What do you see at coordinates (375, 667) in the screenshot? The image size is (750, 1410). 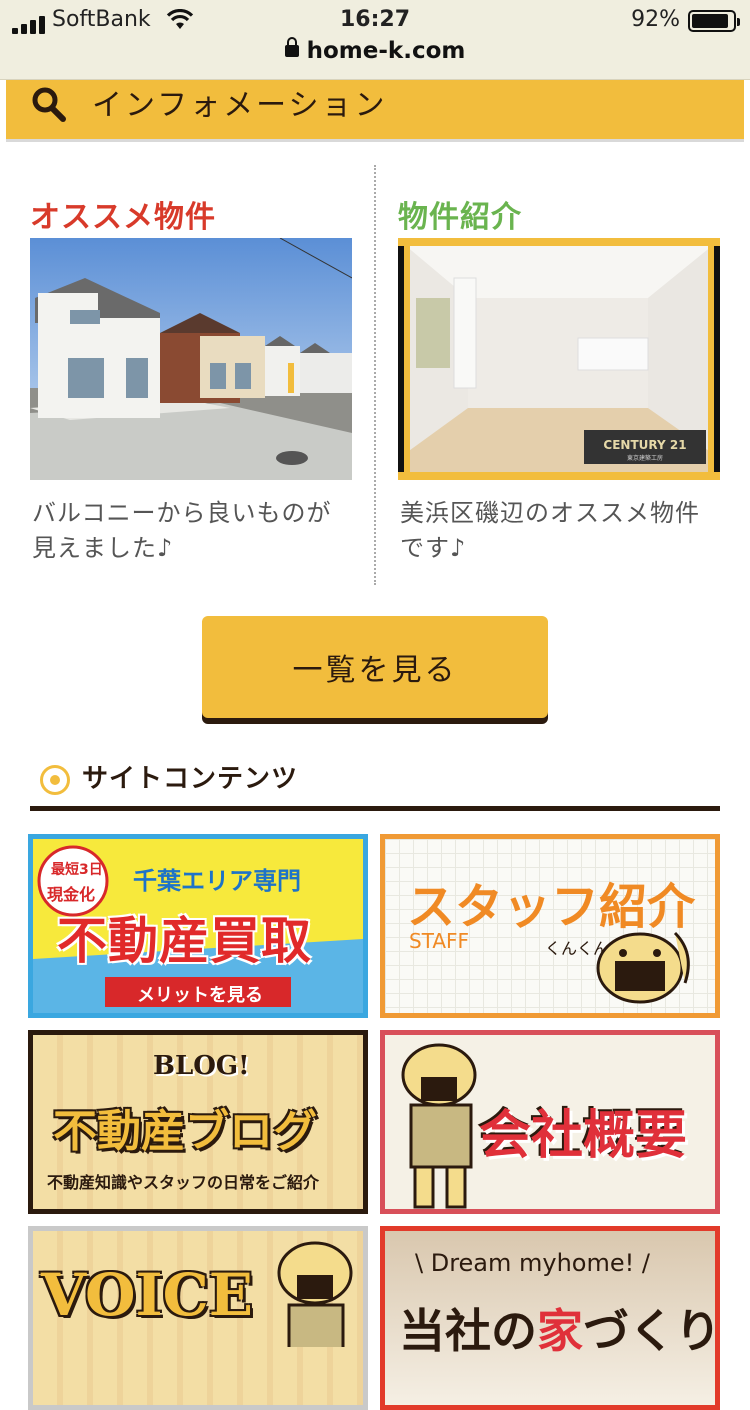 I see `view-all-button: 一覧を見る` at bounding box center [375, 667].